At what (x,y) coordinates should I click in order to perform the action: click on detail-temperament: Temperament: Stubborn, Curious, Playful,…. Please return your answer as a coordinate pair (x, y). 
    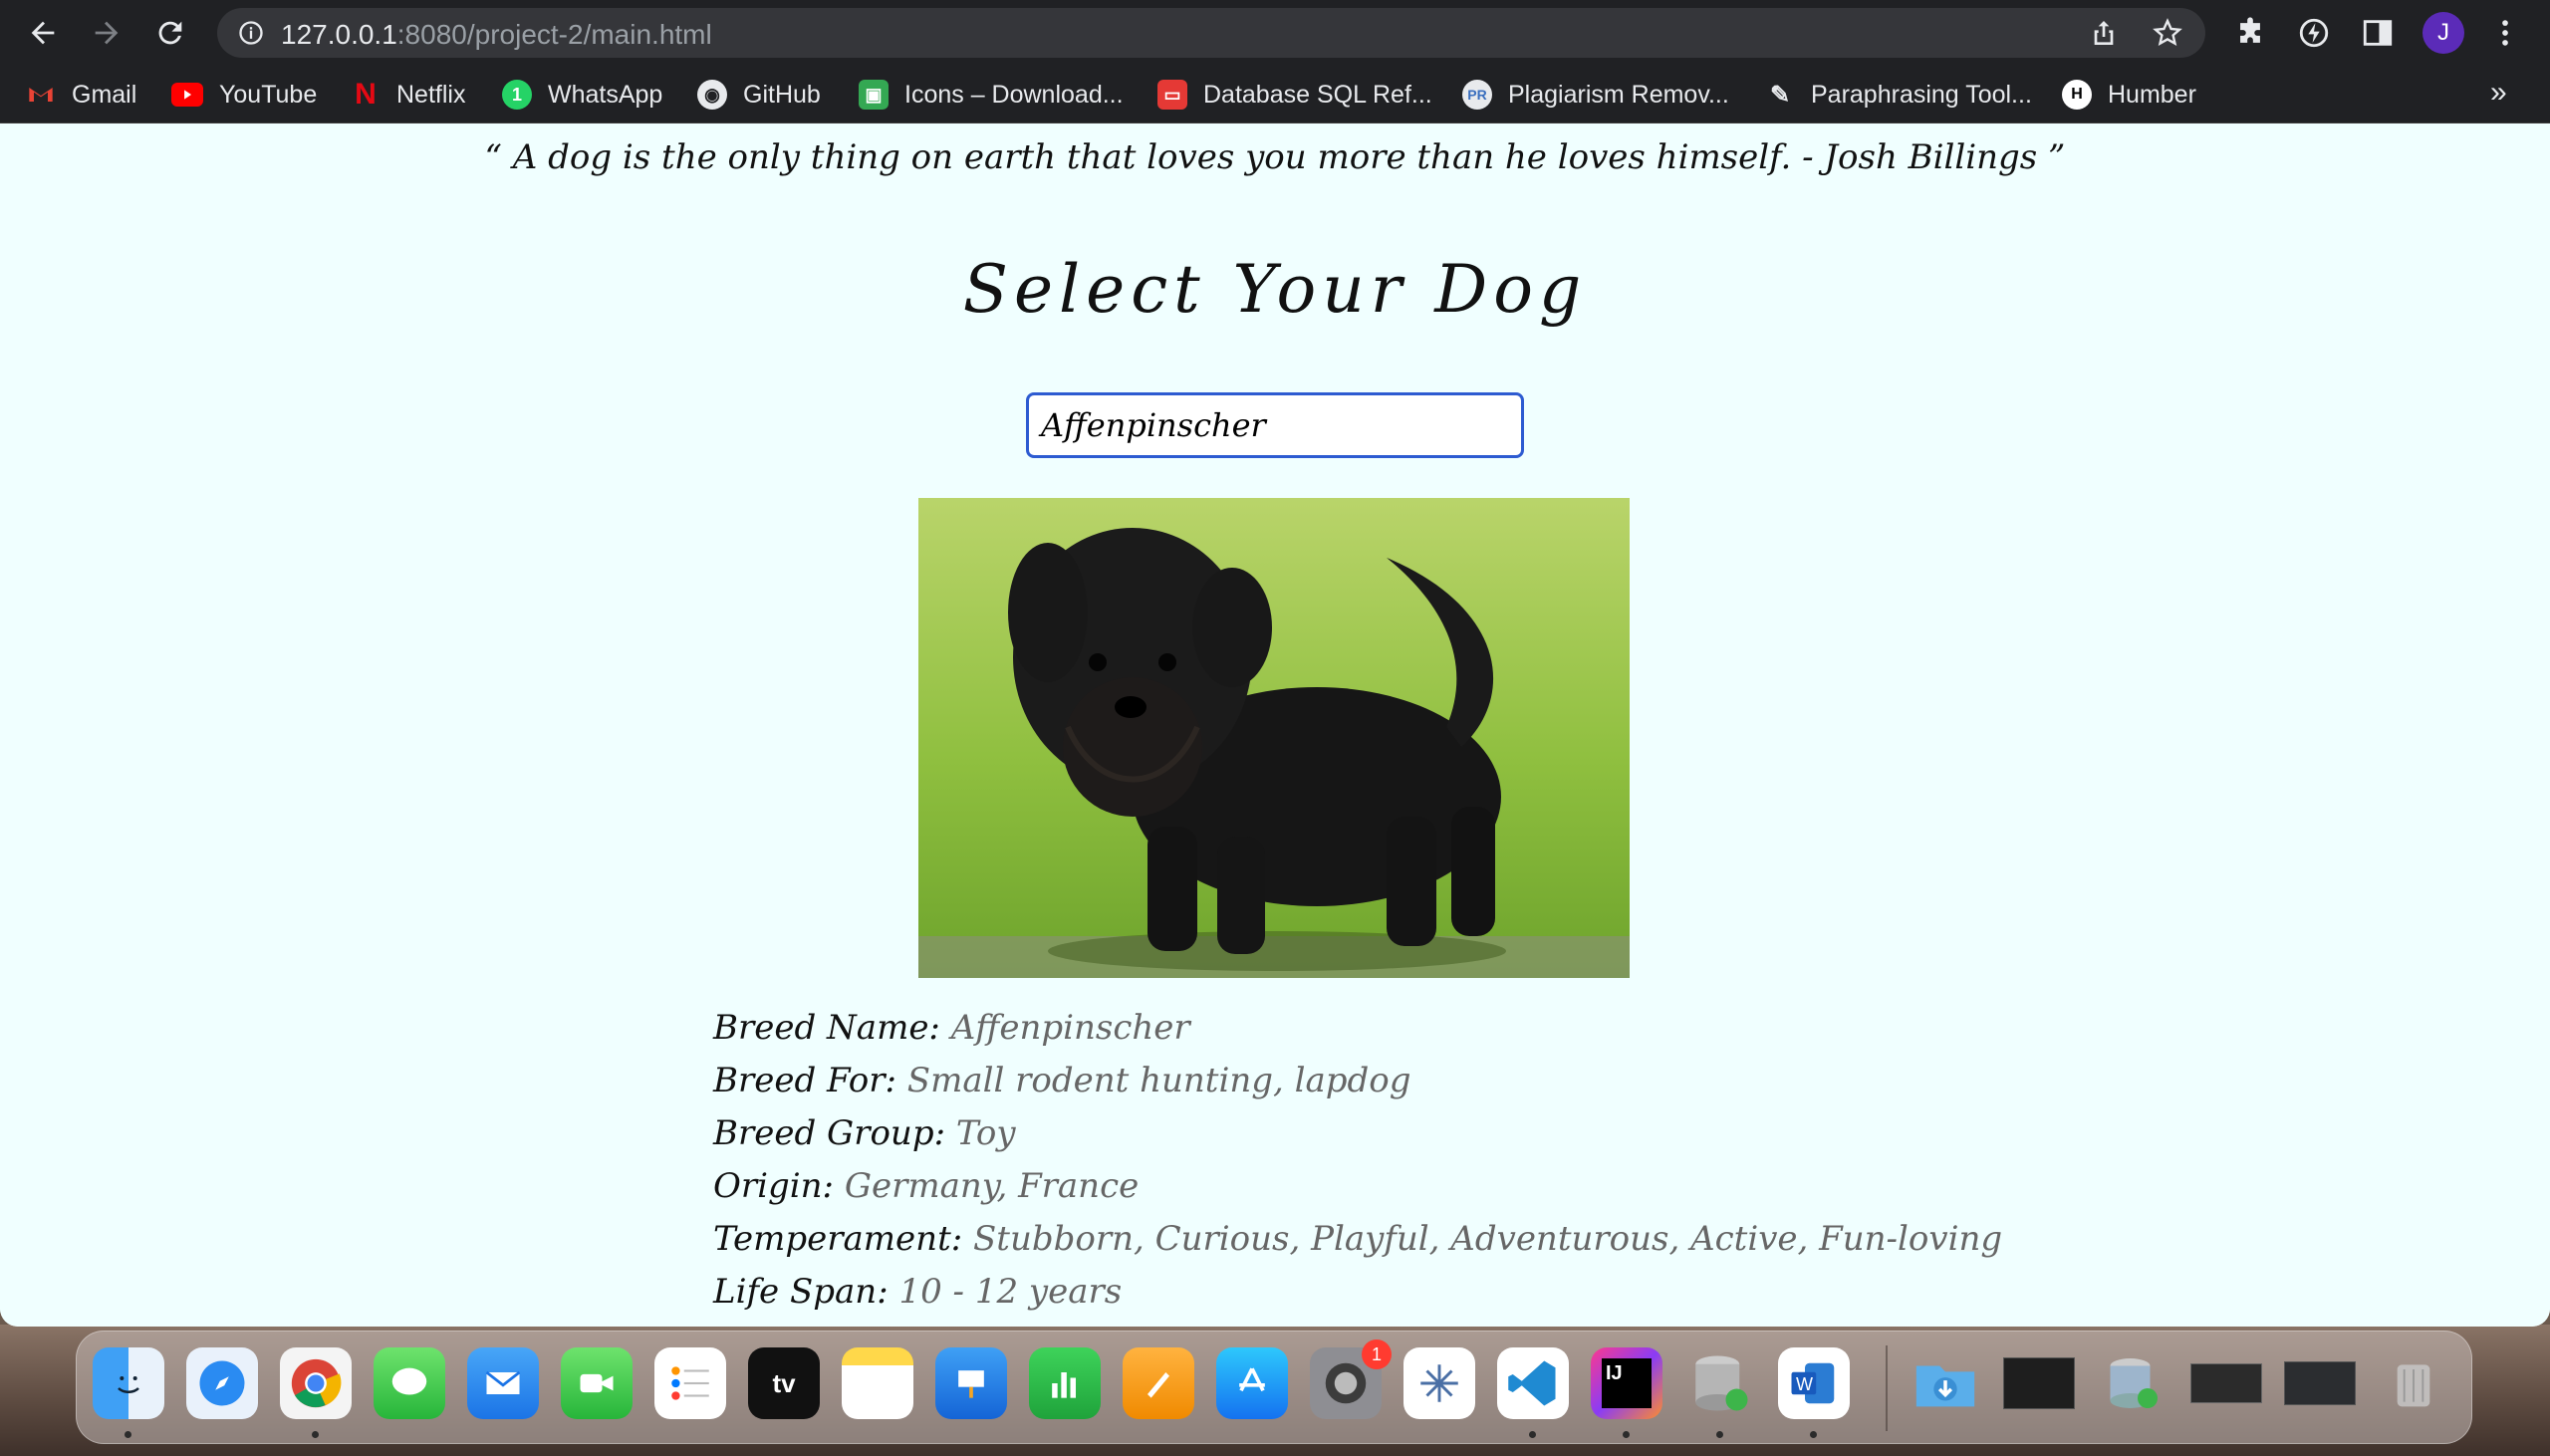
    Looking at the image, I should click on (1357, 1239).